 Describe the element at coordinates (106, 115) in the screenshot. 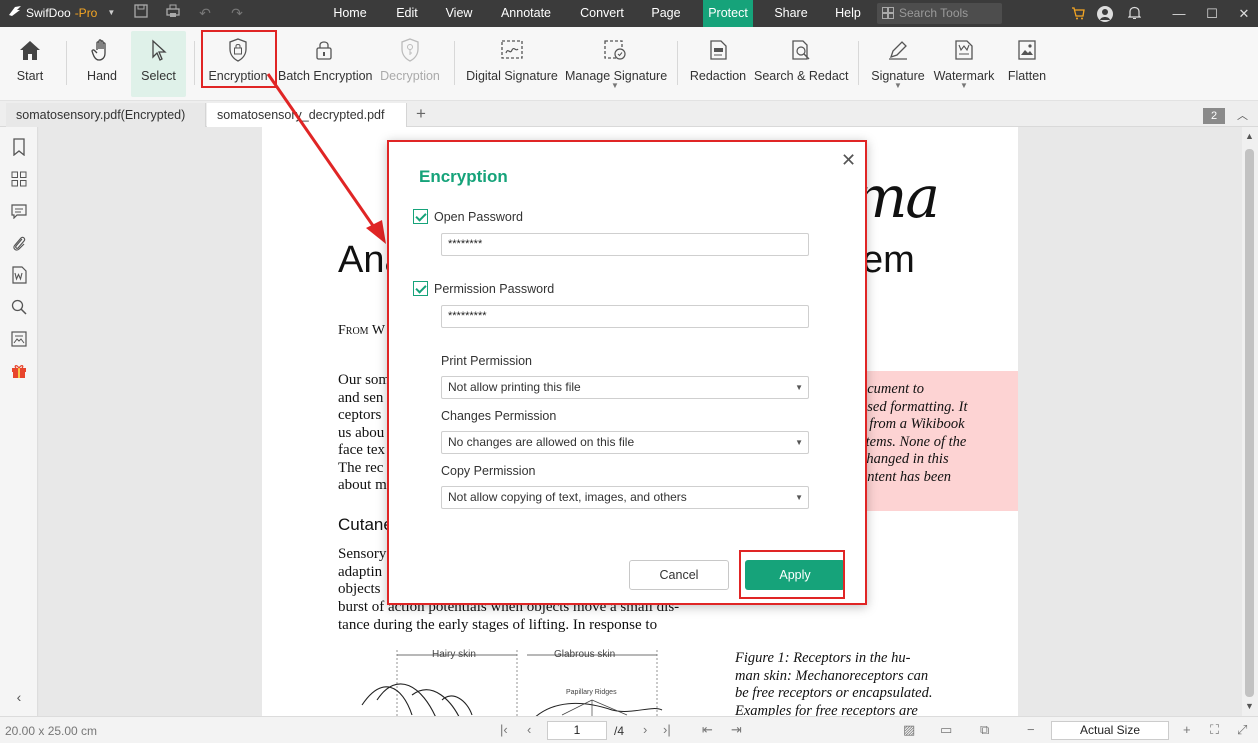

I see `tab-encrypted-document: somatosensory.pdf(Encrypted)` at that location.